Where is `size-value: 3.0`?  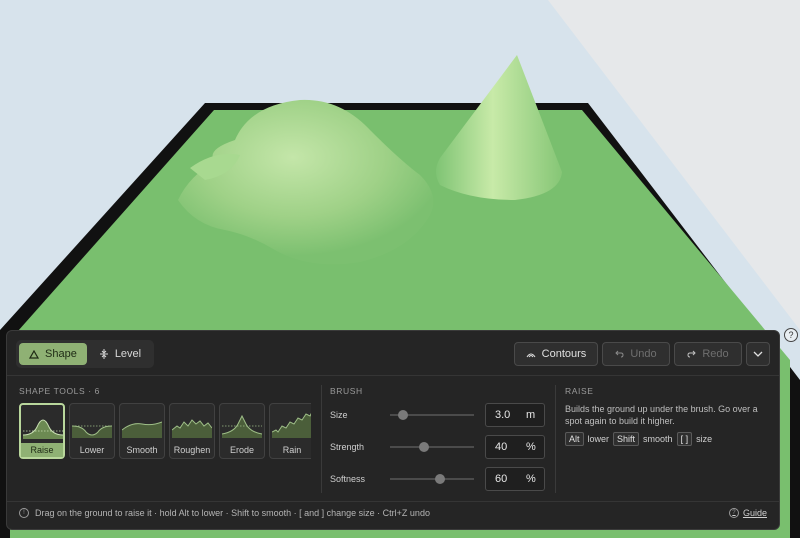
size-value: 3.0 is located at coordinates (503, 415).